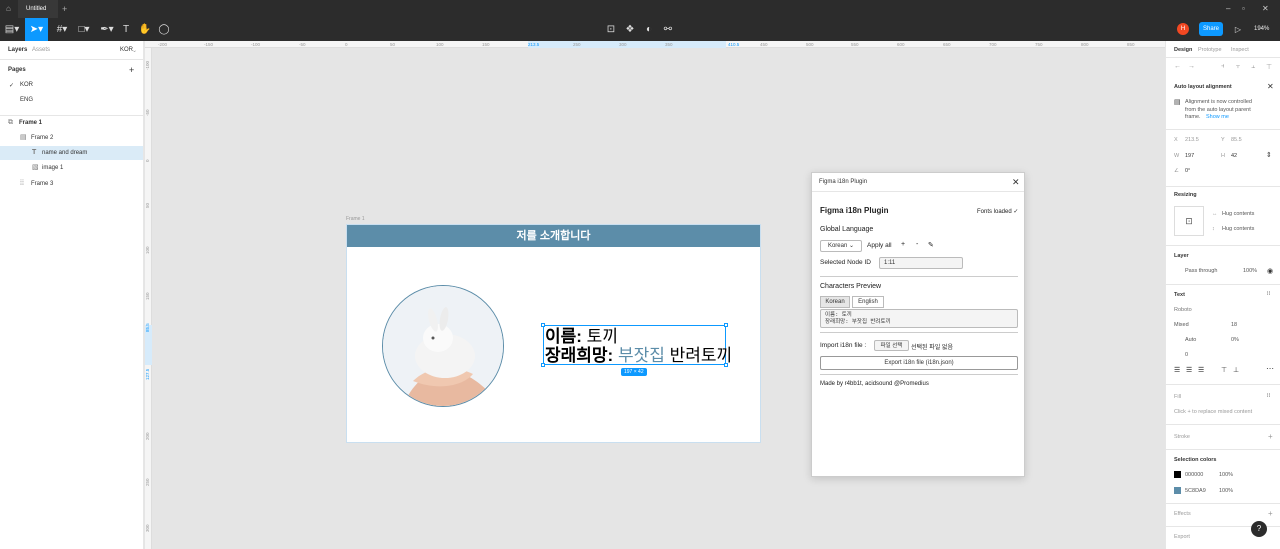  I want to click on eye-icon: ◉, so click(1270, 271).